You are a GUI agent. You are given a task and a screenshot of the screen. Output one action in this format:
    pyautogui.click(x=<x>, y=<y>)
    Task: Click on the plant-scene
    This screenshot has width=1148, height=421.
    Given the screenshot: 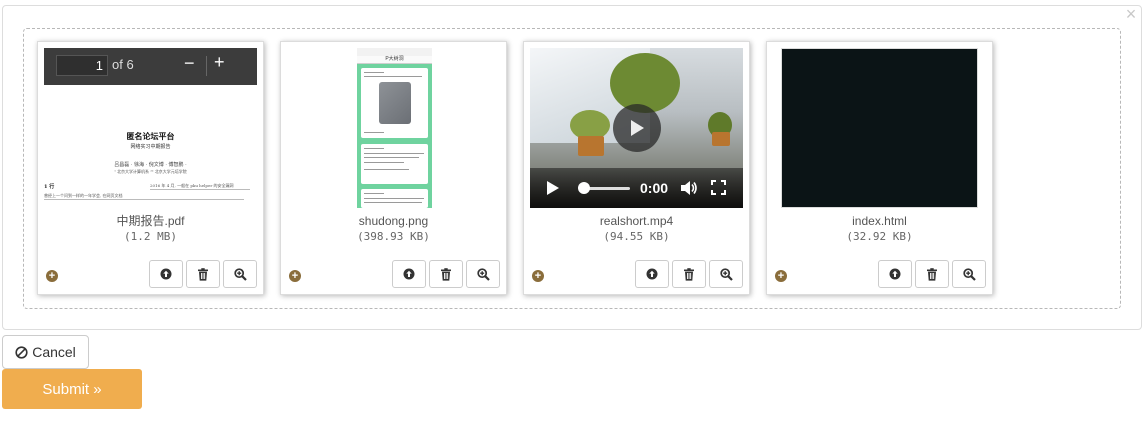 What is the action you would take?
    pyautogui.click(x=645, y=83)
    